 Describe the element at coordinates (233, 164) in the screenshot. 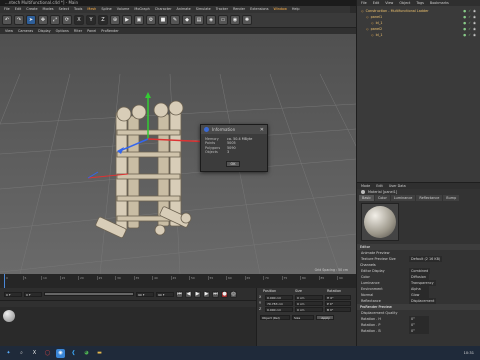

I see `ok-button: OK` at that location.